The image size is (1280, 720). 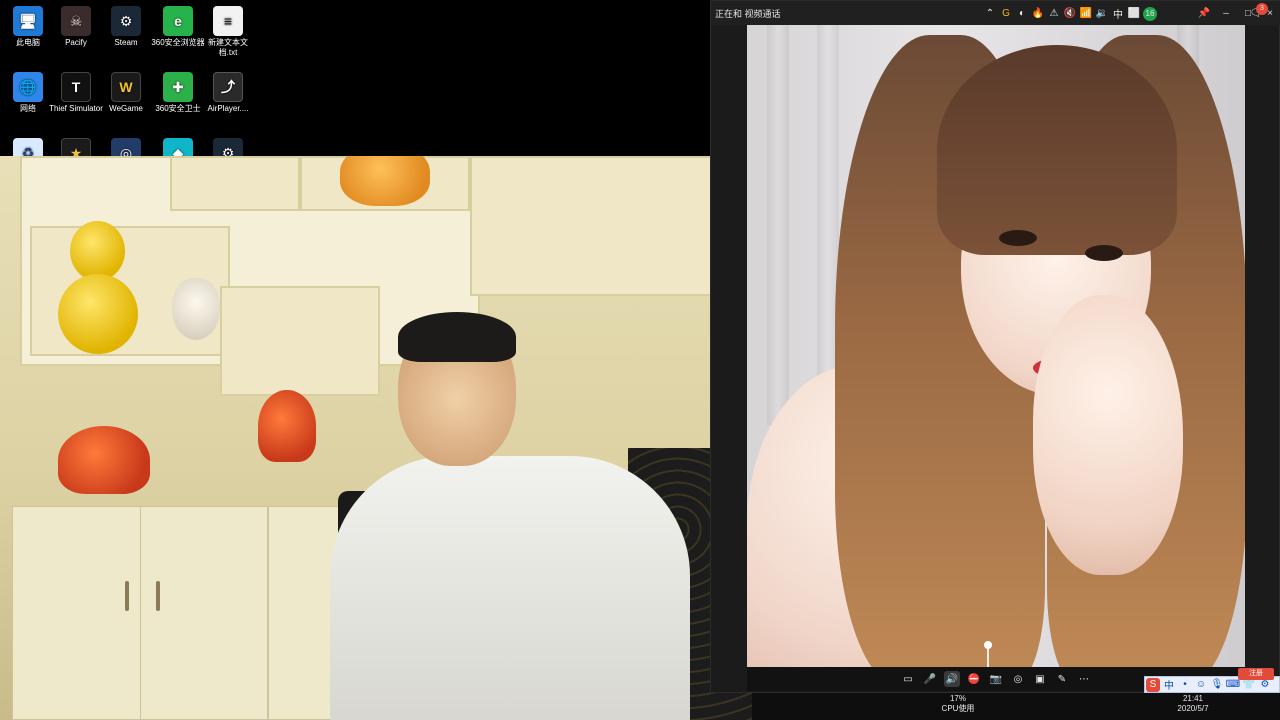 What do you see at coordinates (126, 21) in the screenshot?
I see `steam-icon: ⚙` at bounding box center [126, 21].